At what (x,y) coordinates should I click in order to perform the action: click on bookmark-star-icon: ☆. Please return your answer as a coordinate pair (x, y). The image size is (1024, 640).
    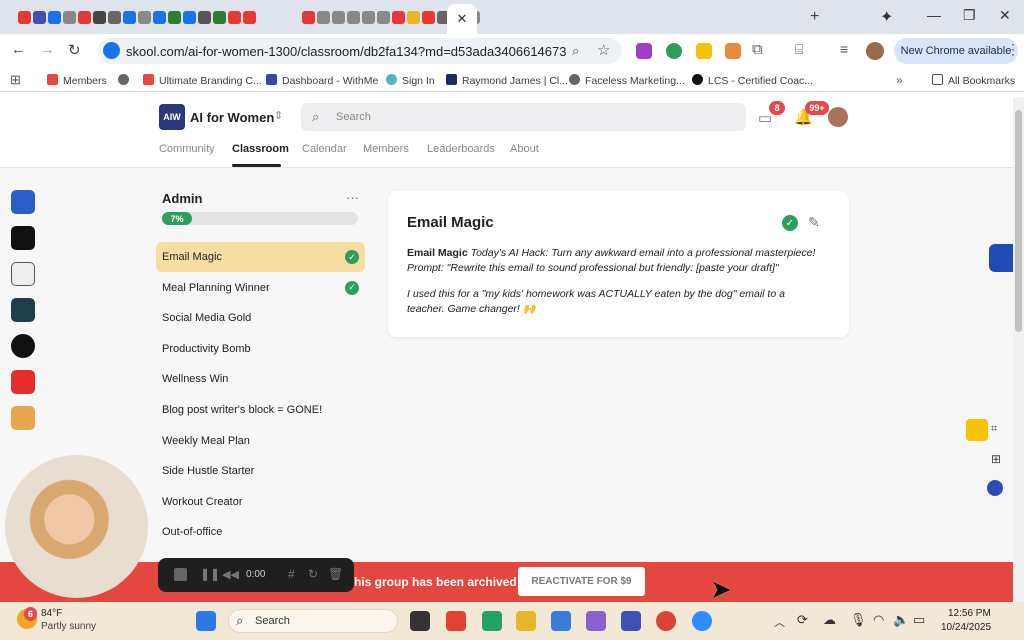
    Looking at the image, I should click on (603, 50).